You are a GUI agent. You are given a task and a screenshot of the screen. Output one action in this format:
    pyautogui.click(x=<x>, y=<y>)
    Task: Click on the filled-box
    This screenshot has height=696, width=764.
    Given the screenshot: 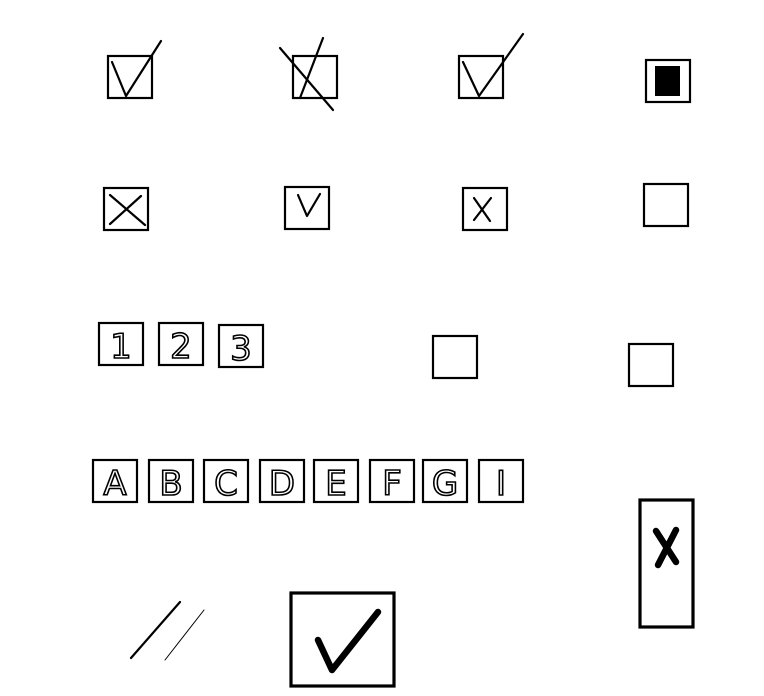 What is the action you would take?
    pyautogui.click(x=668, y=81)
    